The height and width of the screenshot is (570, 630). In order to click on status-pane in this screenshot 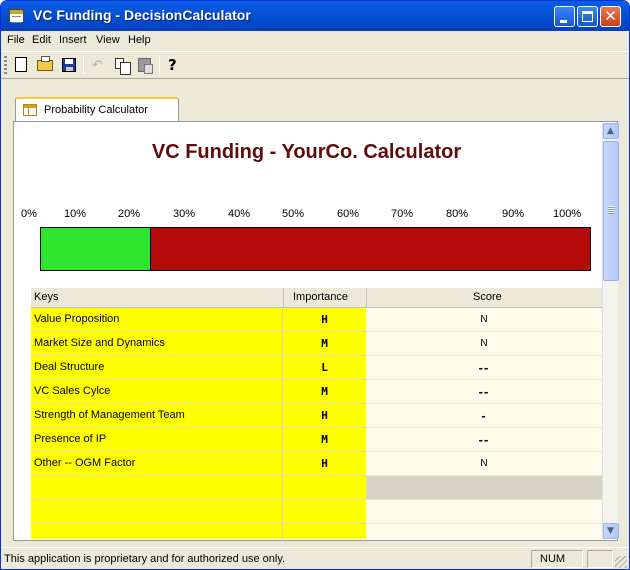, I will do `click(600, 559)`.